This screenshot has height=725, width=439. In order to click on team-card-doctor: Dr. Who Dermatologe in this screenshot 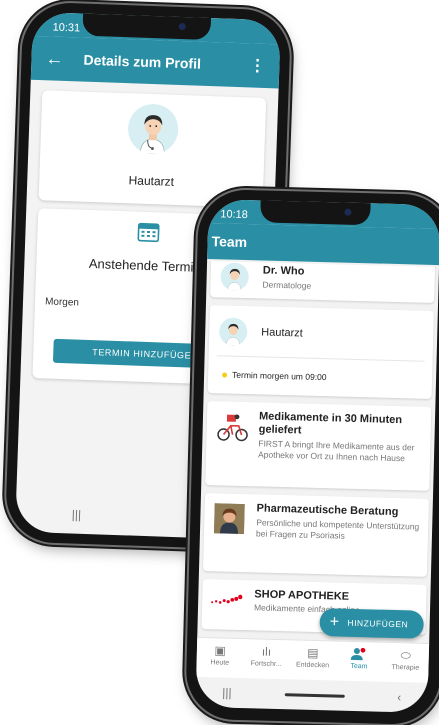, I will do `click(323, 282)`.